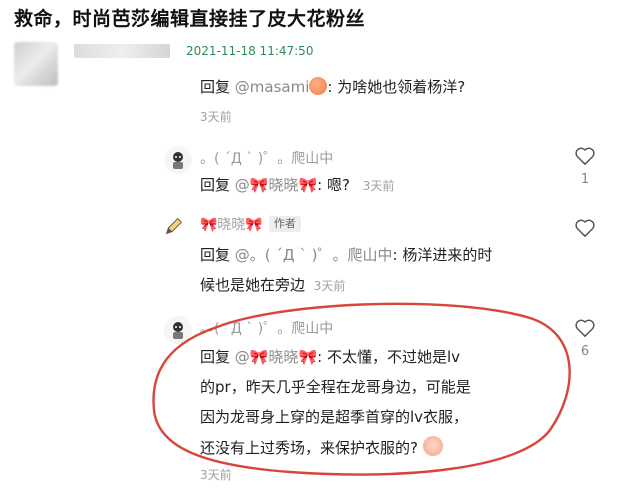  Describe the element at coordinates (585, 179) in the screenshot. I see `like-count: 1` at that location.